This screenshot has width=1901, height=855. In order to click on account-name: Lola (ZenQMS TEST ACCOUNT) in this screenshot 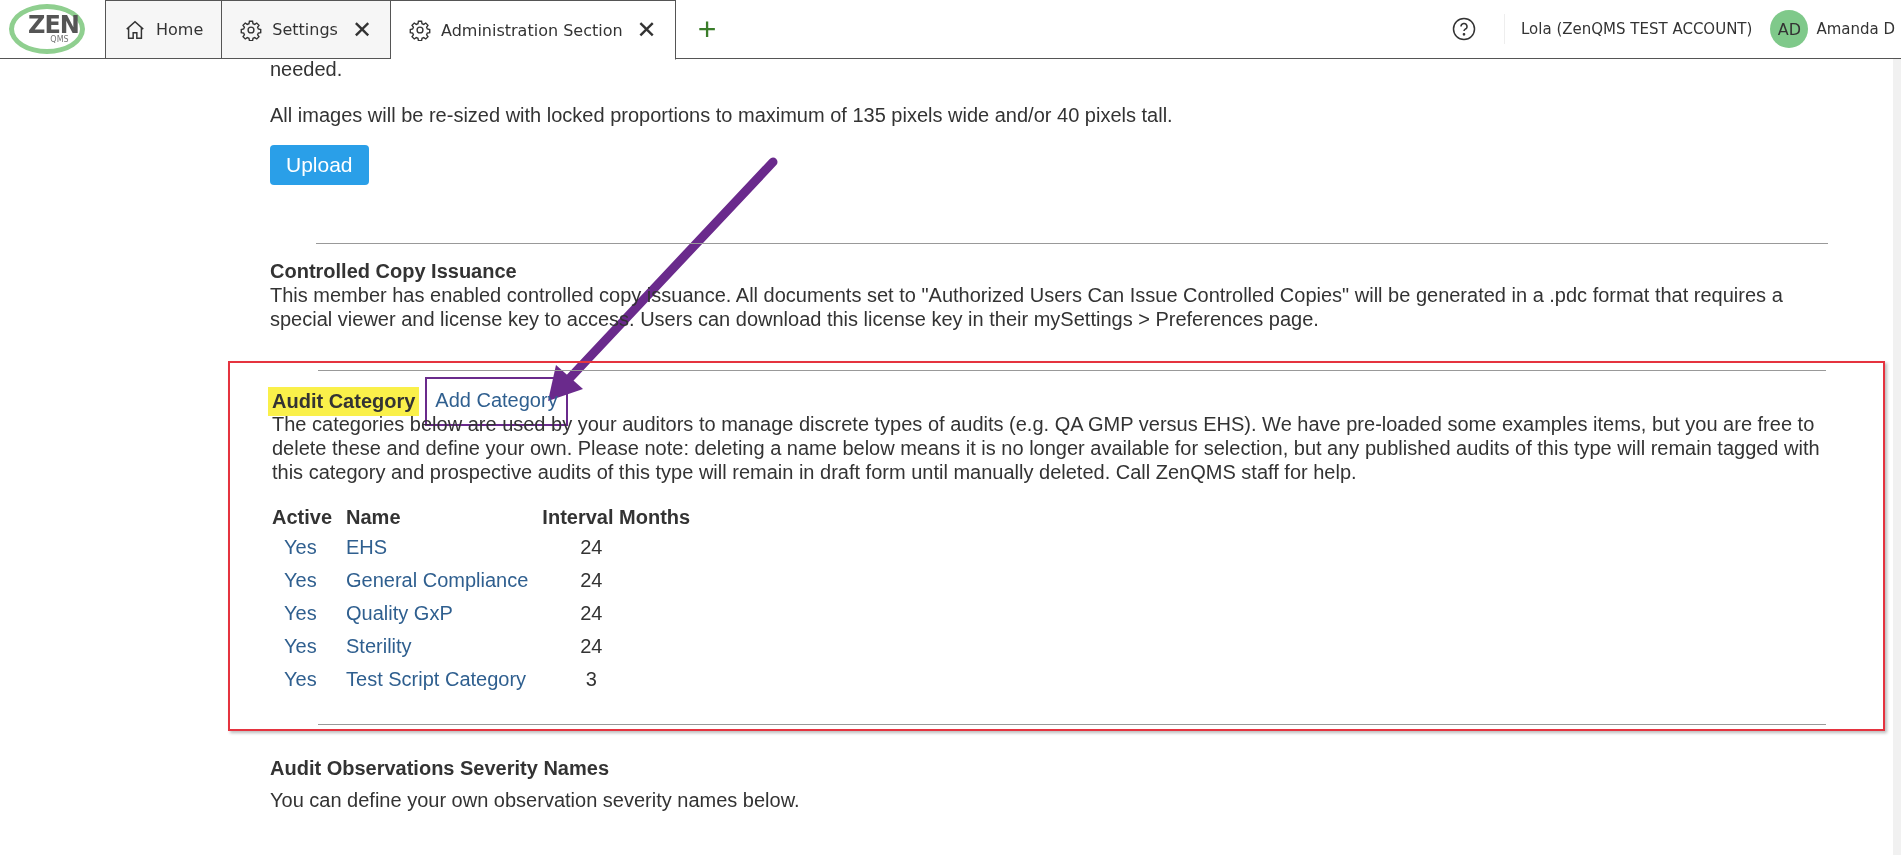, I will do `click(1637, 29)`.